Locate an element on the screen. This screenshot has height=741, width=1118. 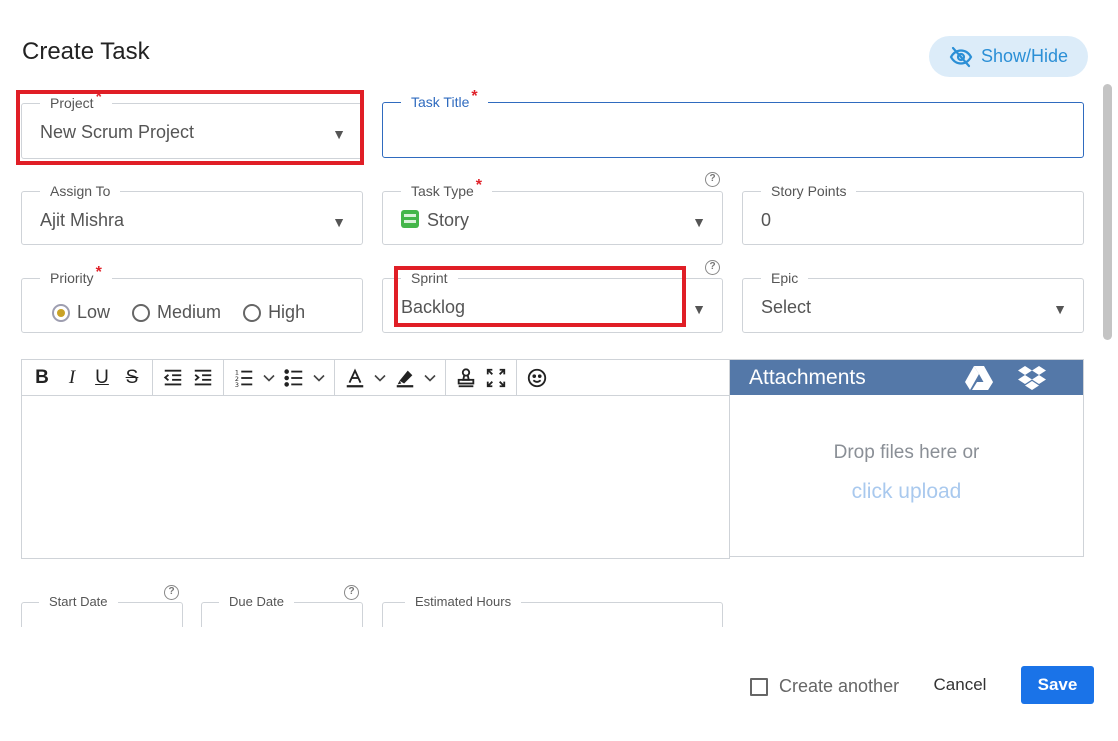
stamp-icon is located at coordinates (466, 378).